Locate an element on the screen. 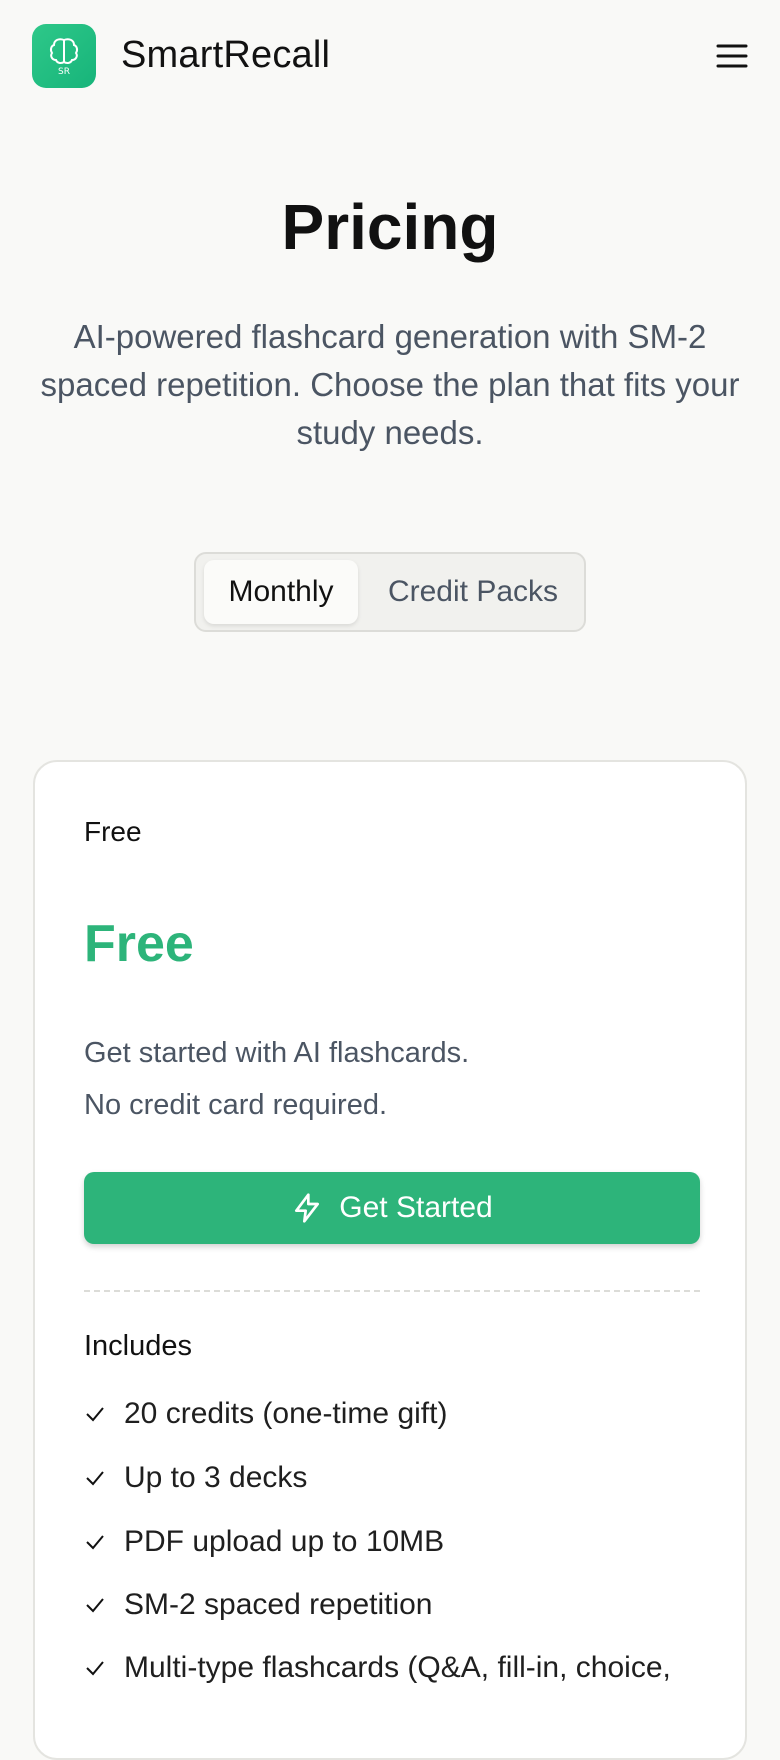 This screenshot has width=780, height=1760. toggle-credit-packs: Credit Packs is located at coordinates (473, 592).